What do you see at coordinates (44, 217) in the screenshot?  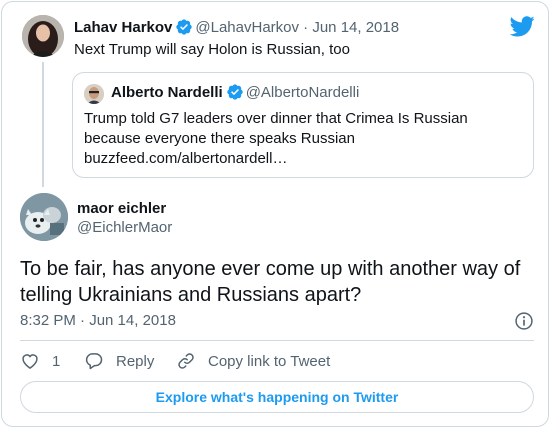 I see `main-avatar` at bounding box center [44, 217].